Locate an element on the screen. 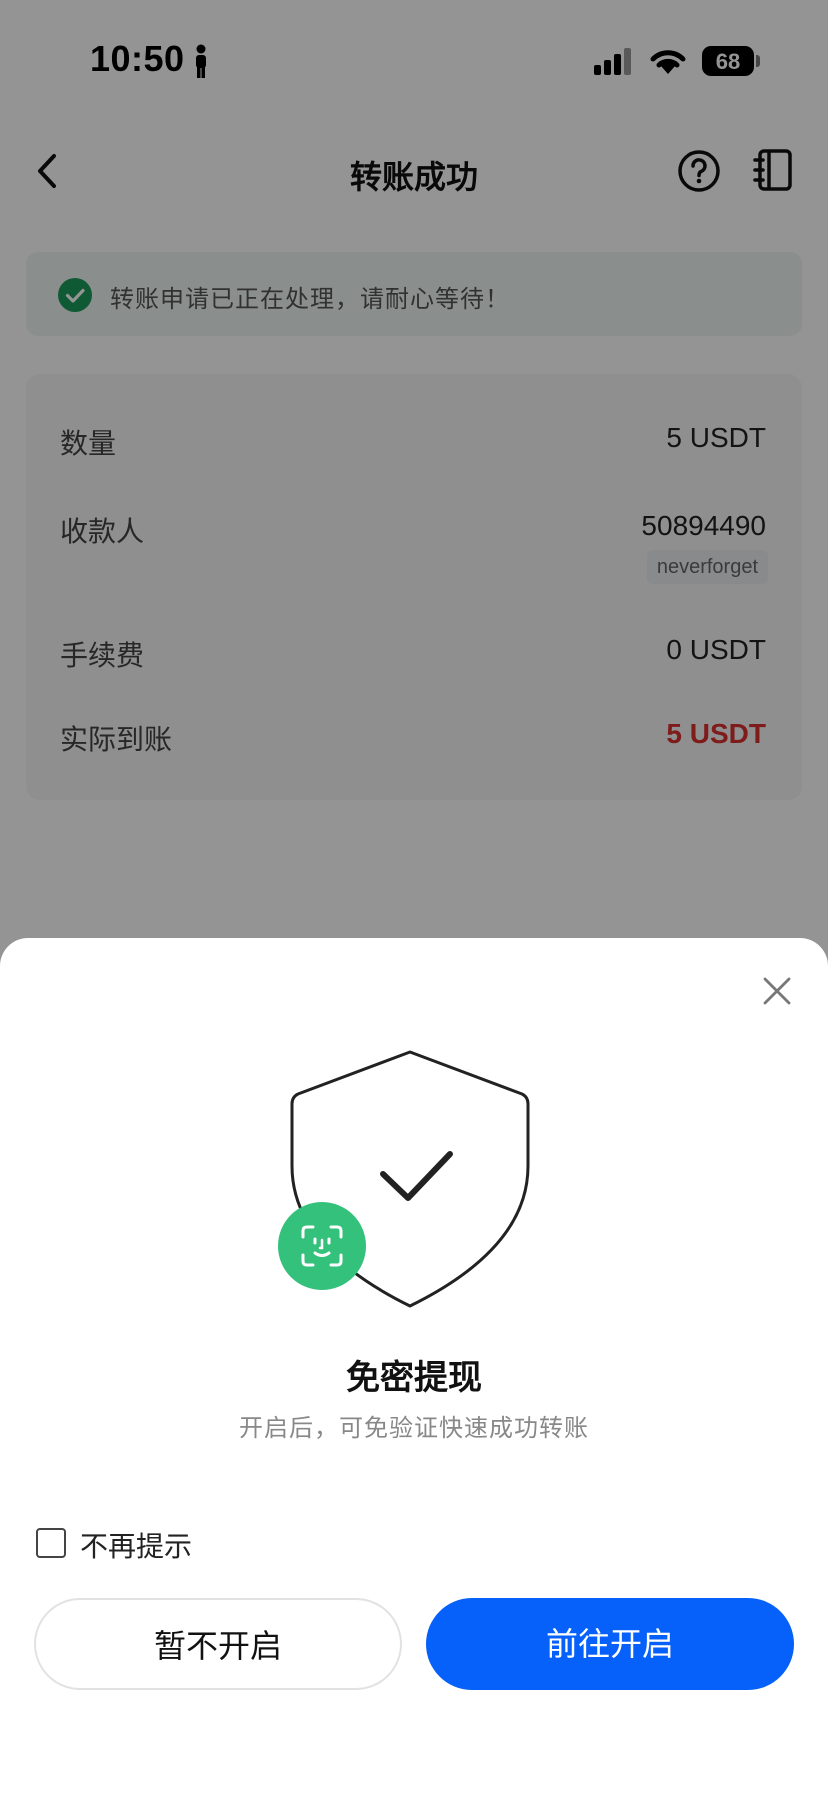 Image resolution: width=828 pixels, height=1796 pixels. dont-remind-label: 不再提示 is located at coordinates (136, 1545).